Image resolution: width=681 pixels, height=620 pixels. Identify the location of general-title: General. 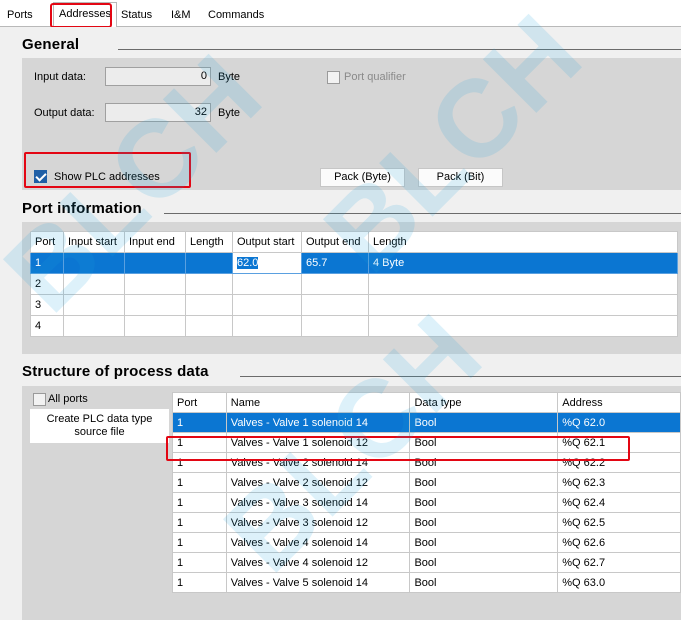
(51, 44).